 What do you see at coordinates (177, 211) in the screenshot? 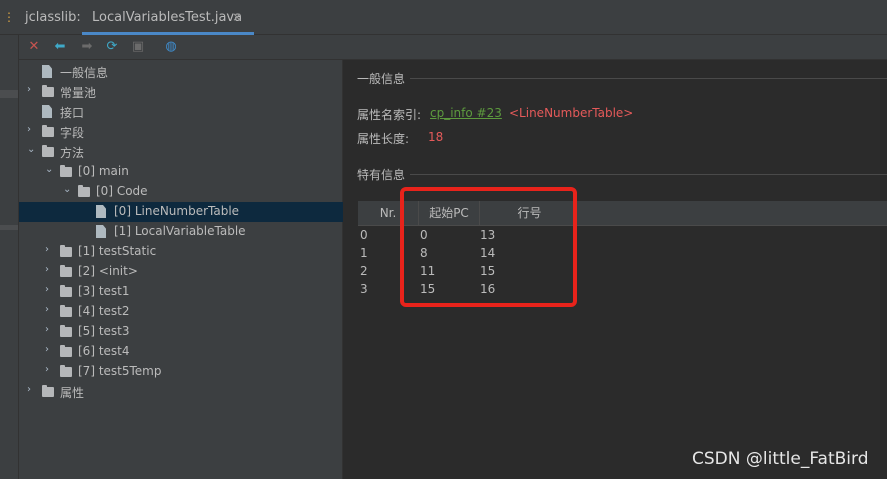
I see `tree-node-label: [0] LineNumberTable` at bounding box center [177, 211].